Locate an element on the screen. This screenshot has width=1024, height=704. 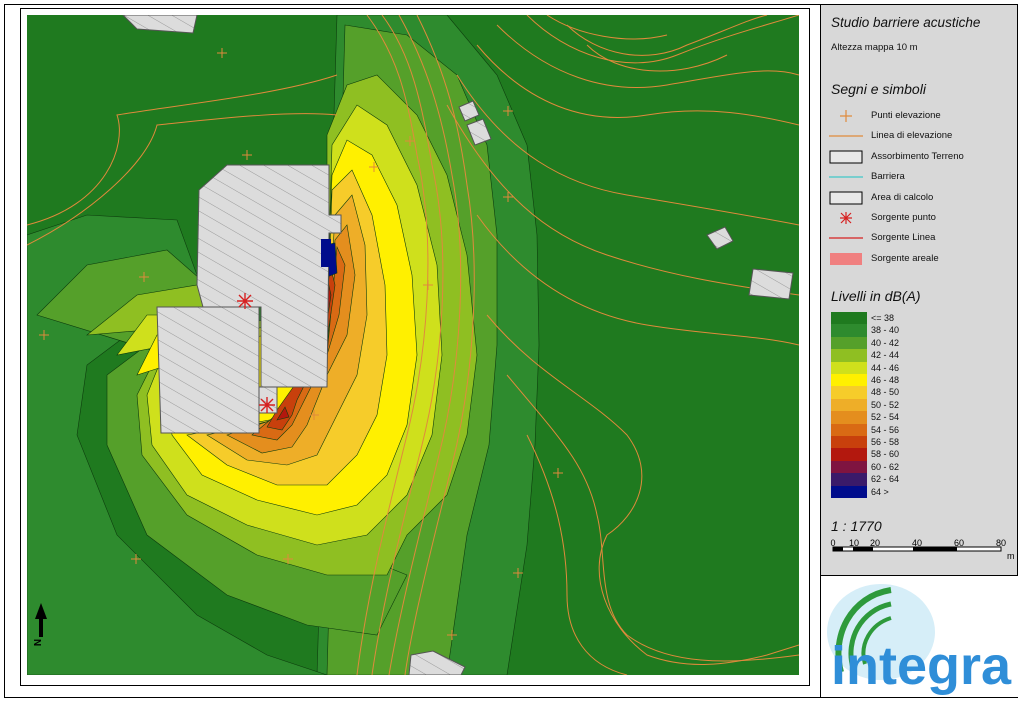
scale-unit: m is located at coordinates (1011, 556).